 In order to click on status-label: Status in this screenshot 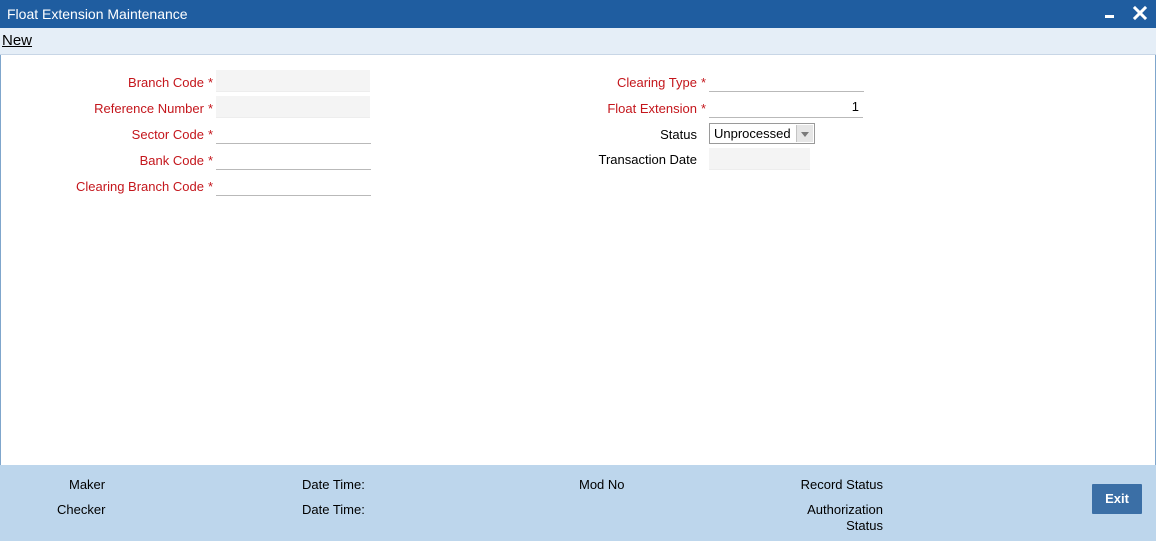, I will do `click(678, 134)`.